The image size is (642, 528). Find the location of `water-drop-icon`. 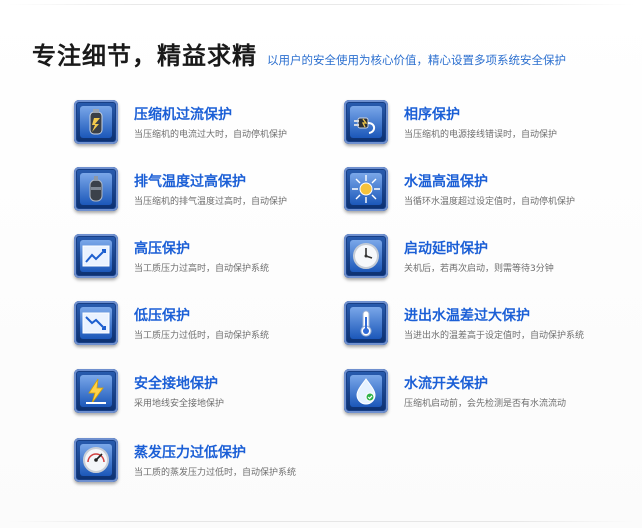

water-drop-icon is located at coordinates (366, 391).